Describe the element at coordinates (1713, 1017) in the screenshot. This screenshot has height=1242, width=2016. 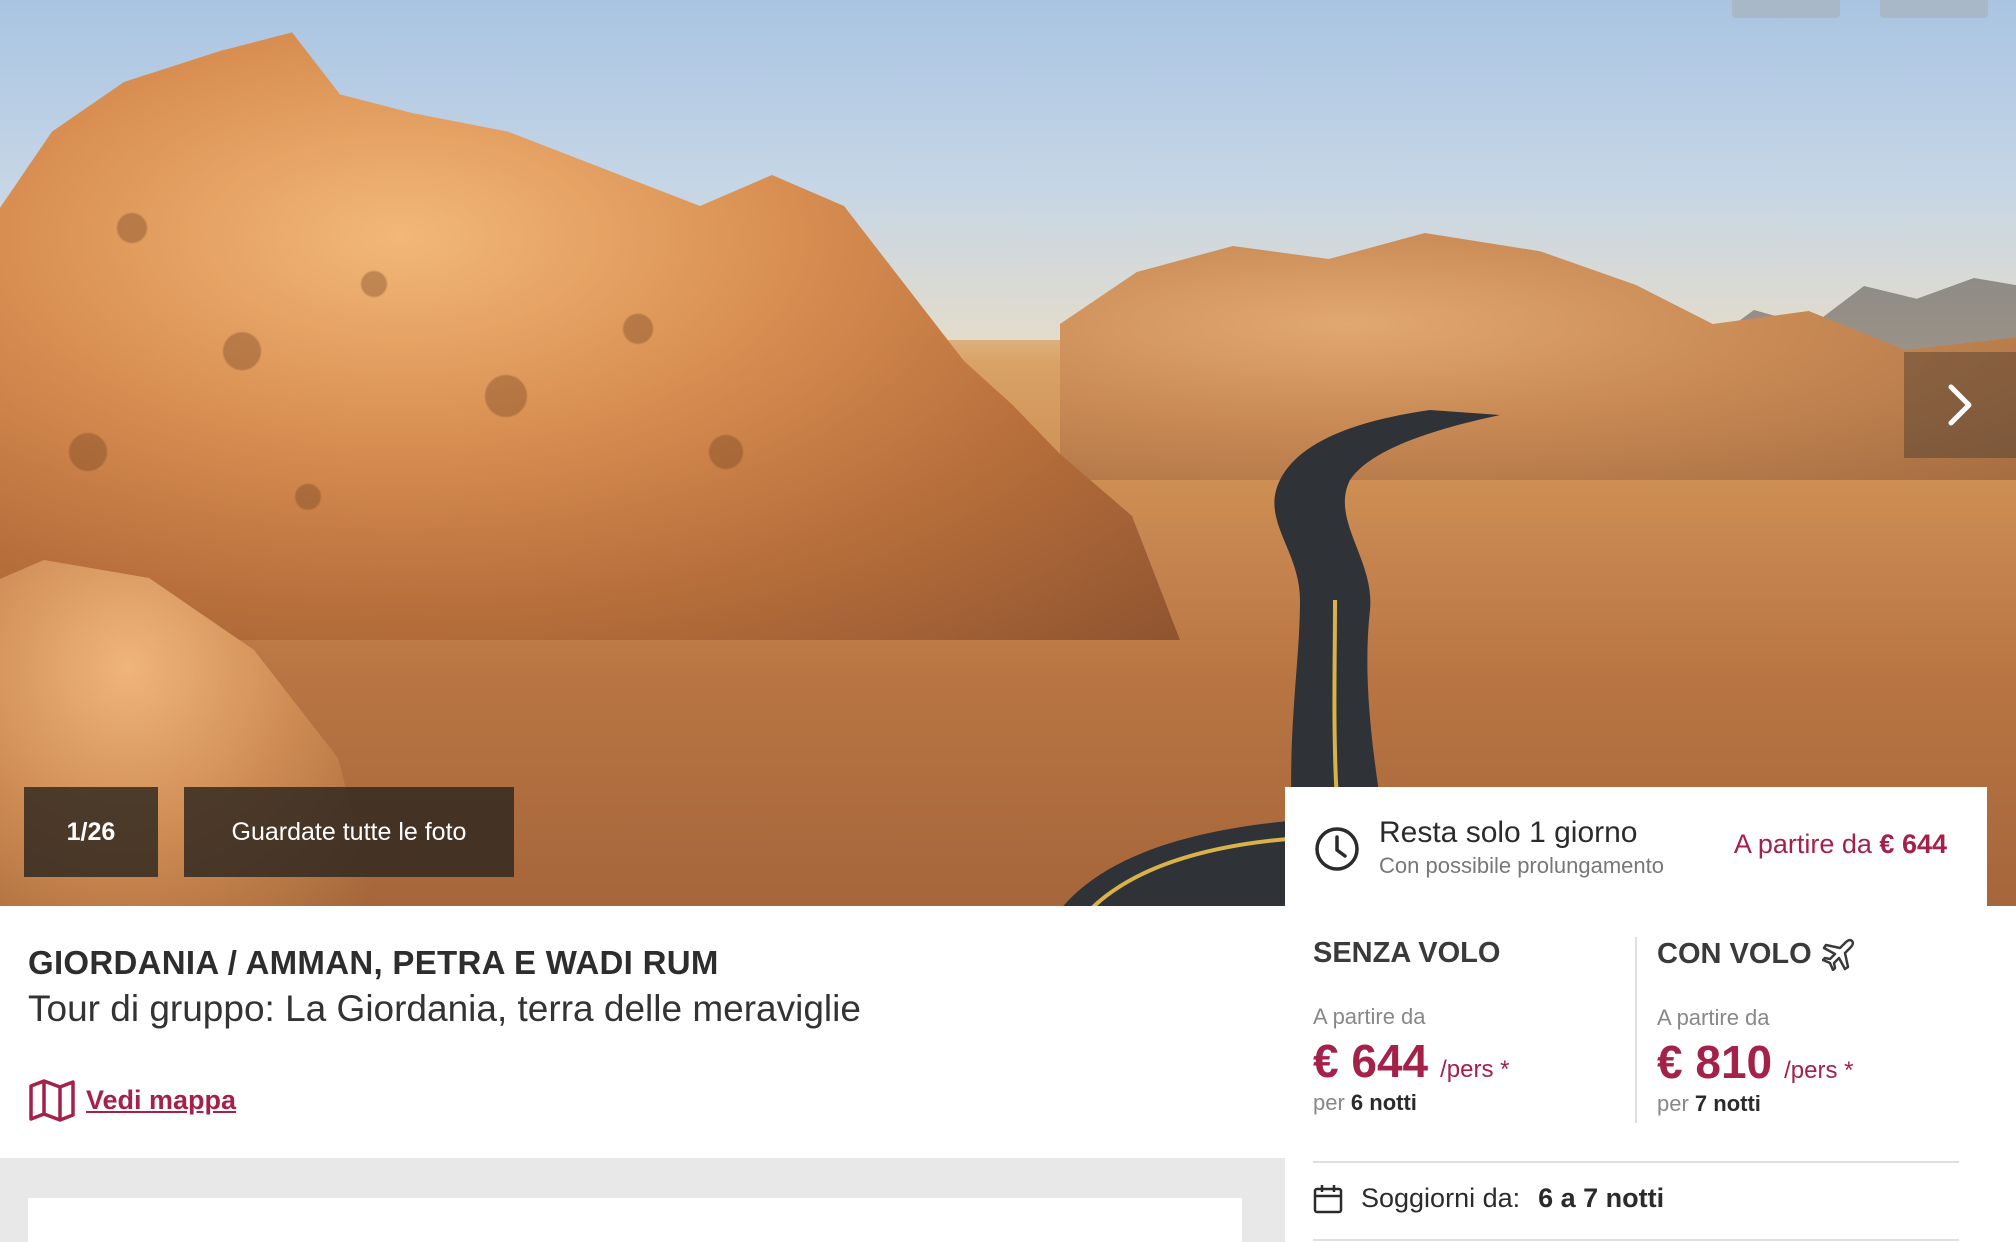
I see `with-flight-from-label: A partire da` at that location.